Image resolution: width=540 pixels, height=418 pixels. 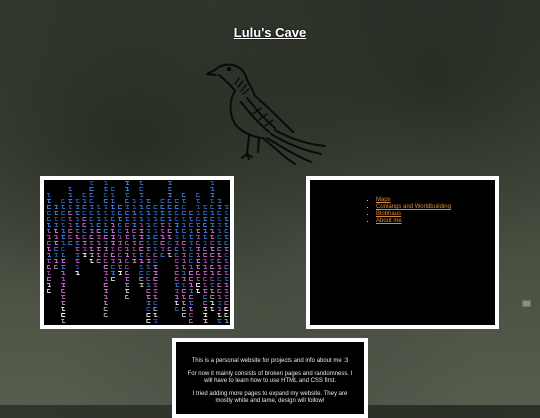 What do you see at coordinates (413, 200) in the screenshot?
I see `nav-item-maps: Maps` at bounding box center [413, 200].